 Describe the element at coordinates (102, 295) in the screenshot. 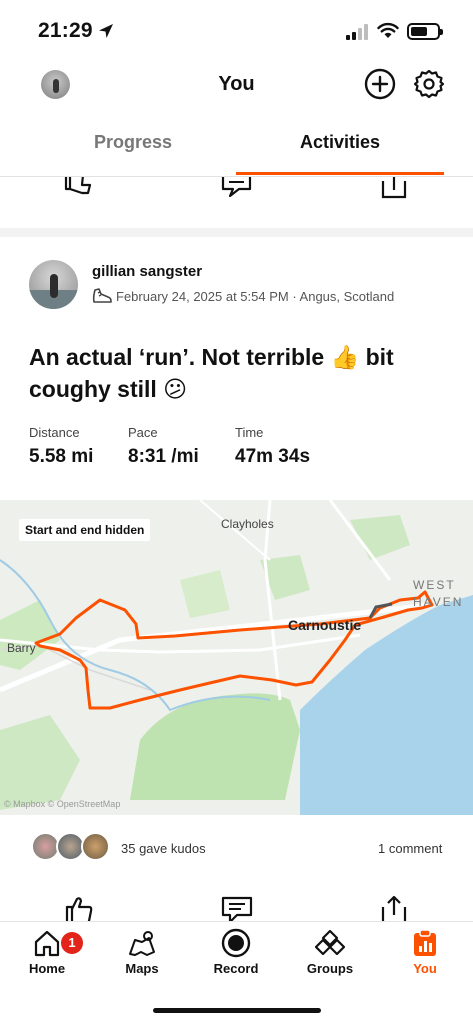

I see `run-shoe-icon` at that location.